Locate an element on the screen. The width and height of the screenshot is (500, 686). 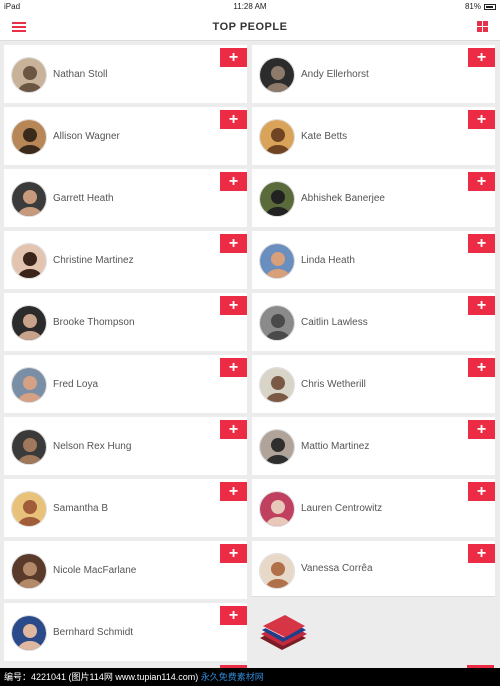
status-bar: iPad 11:28 AM 81% is located at coordinates (250, 6).